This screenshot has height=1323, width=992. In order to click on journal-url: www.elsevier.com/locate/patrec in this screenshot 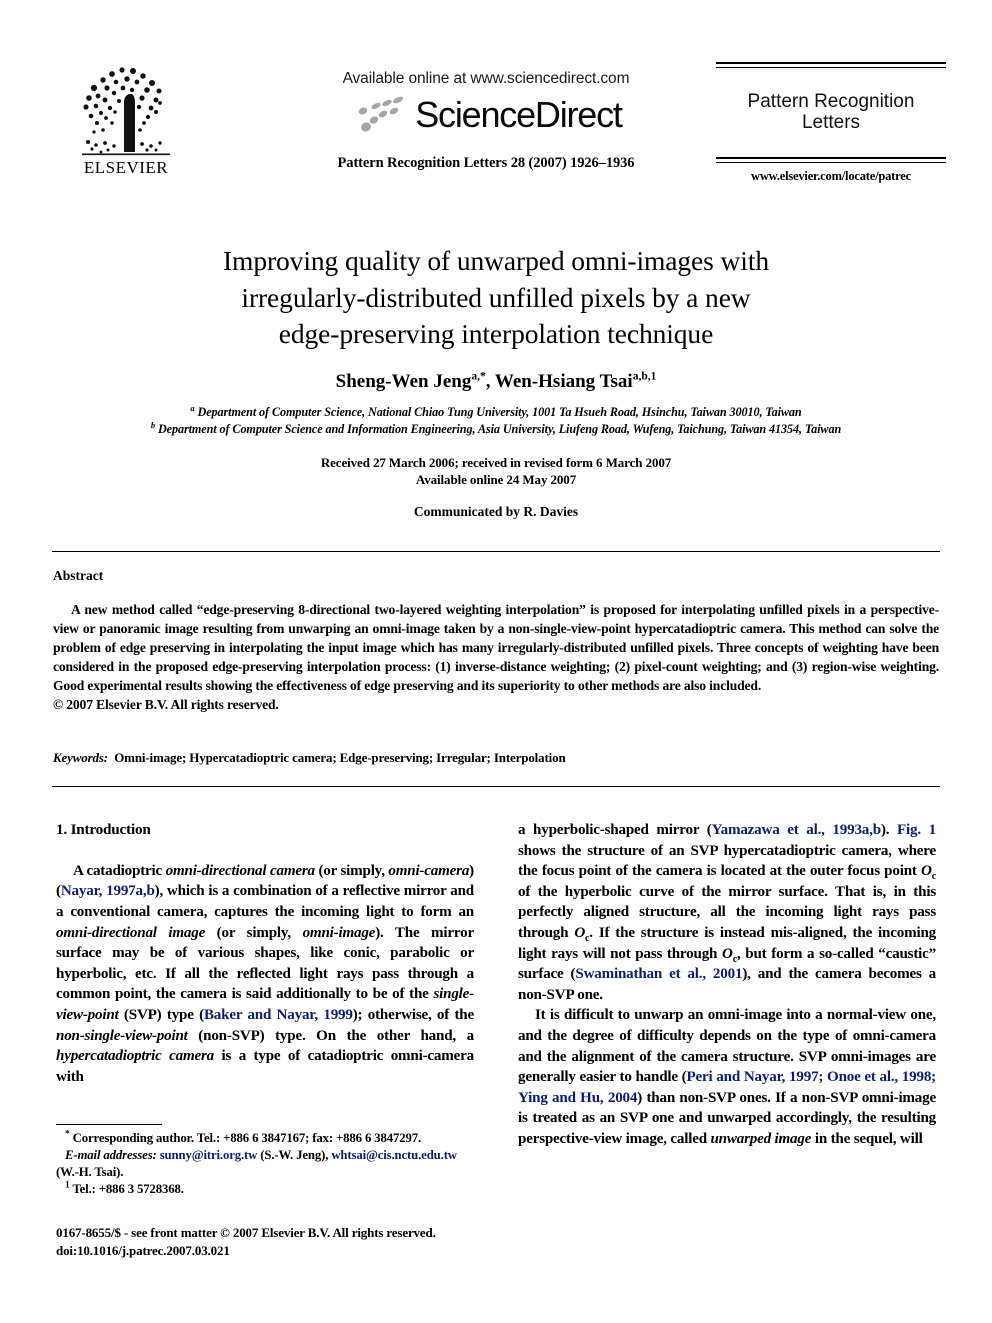, I will do `click(831, 176)`.